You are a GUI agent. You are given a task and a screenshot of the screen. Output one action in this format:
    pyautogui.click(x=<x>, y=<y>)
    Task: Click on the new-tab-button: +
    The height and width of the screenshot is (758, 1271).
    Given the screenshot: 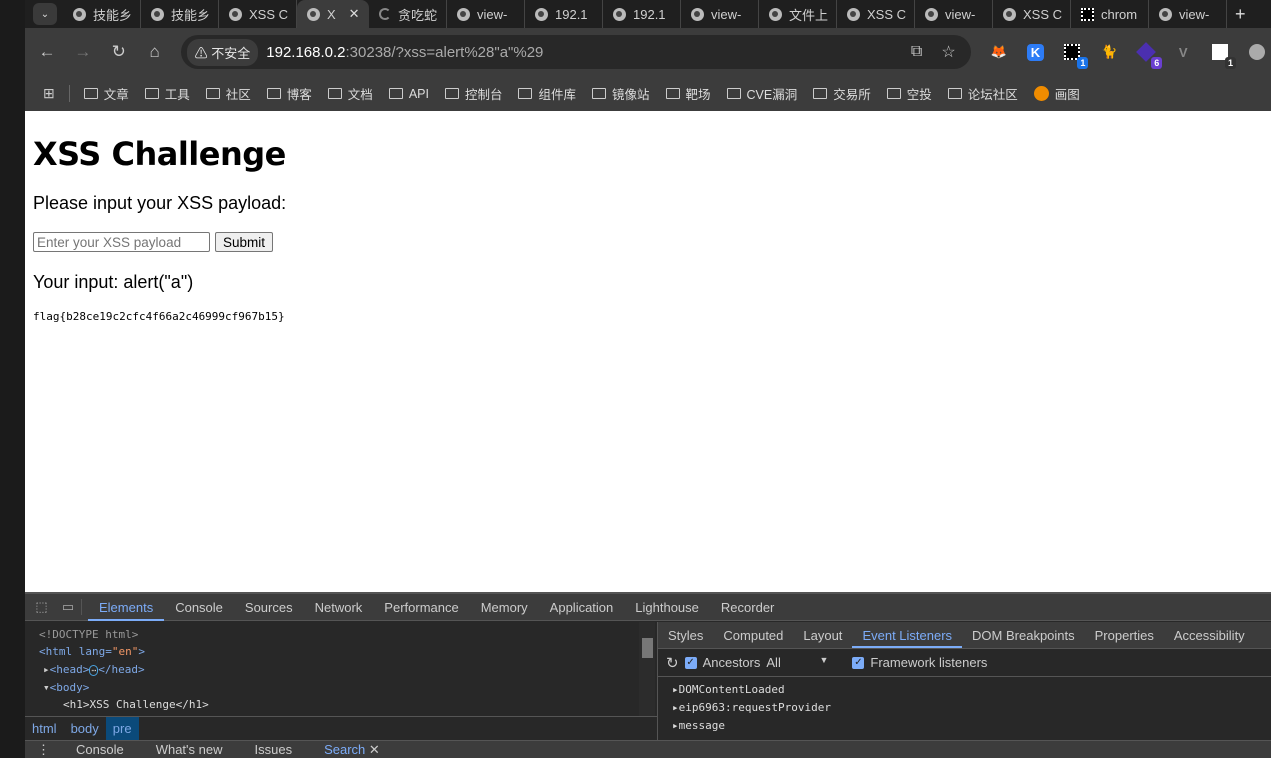 What is the action you would take?
    pyautogui.click(x=1240, y=14)
    